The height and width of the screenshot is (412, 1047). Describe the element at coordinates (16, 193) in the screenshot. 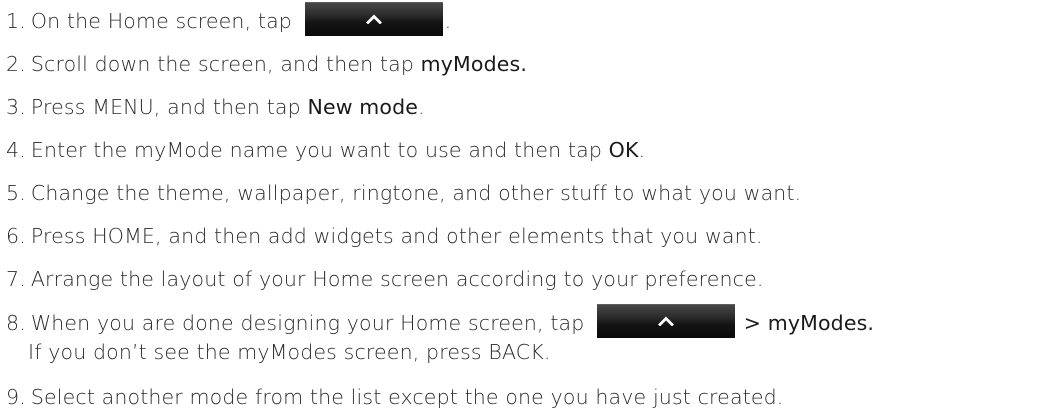

I see `step-number: 5.` at that location.